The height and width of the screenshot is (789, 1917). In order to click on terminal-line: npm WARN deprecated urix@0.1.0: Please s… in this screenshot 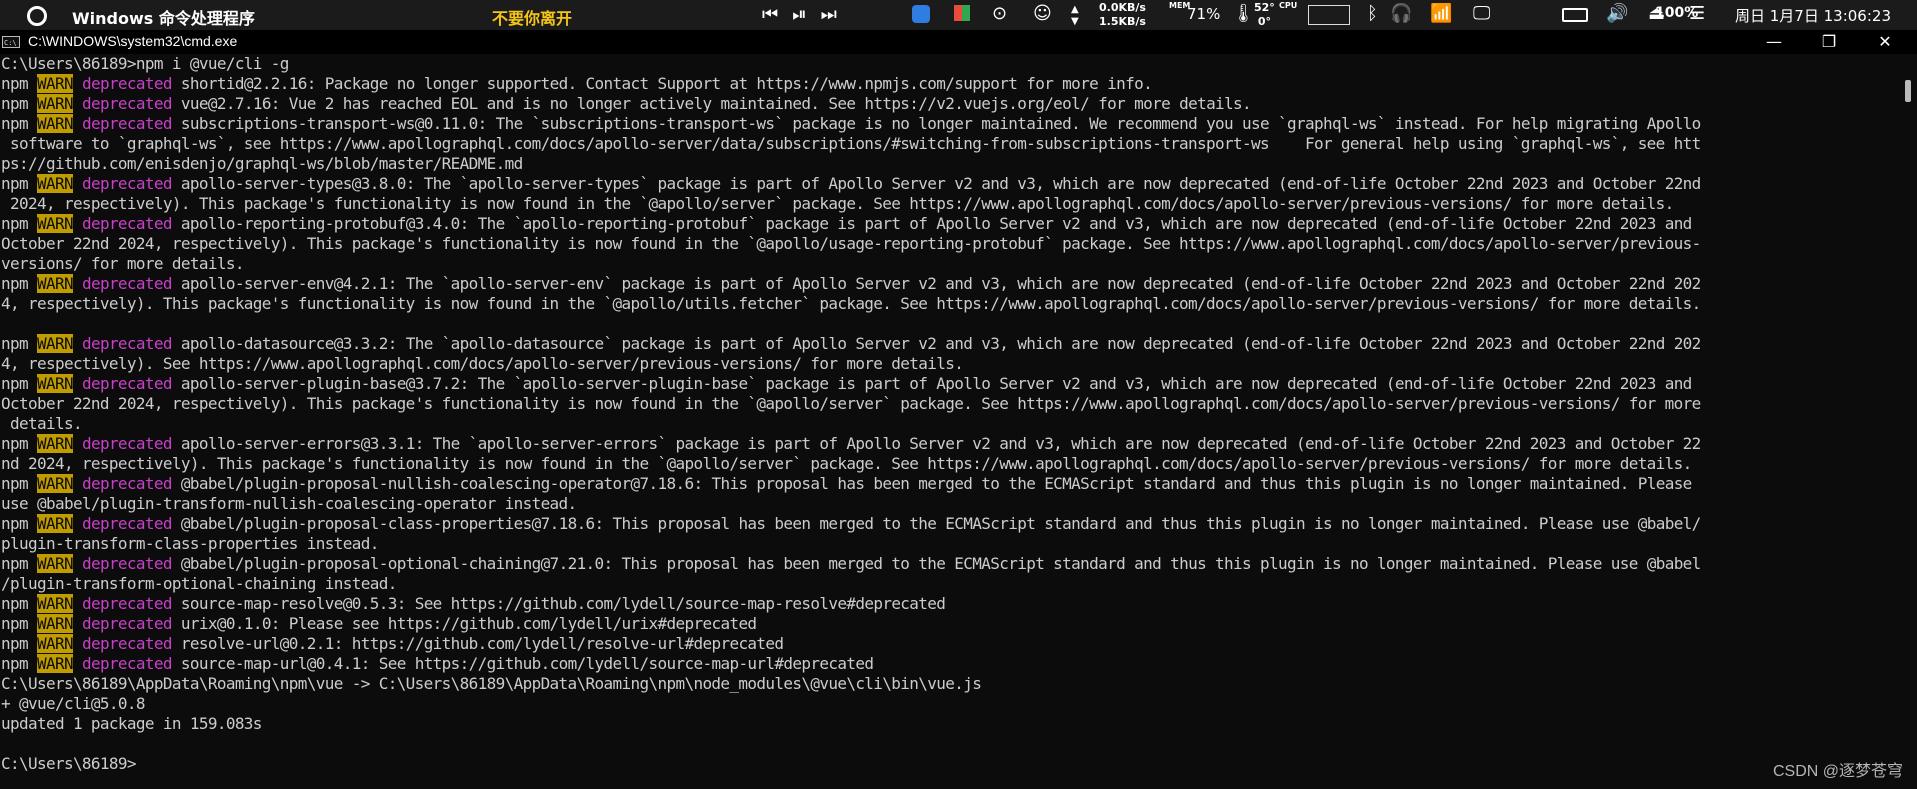, I will do `click(951, 624)`.